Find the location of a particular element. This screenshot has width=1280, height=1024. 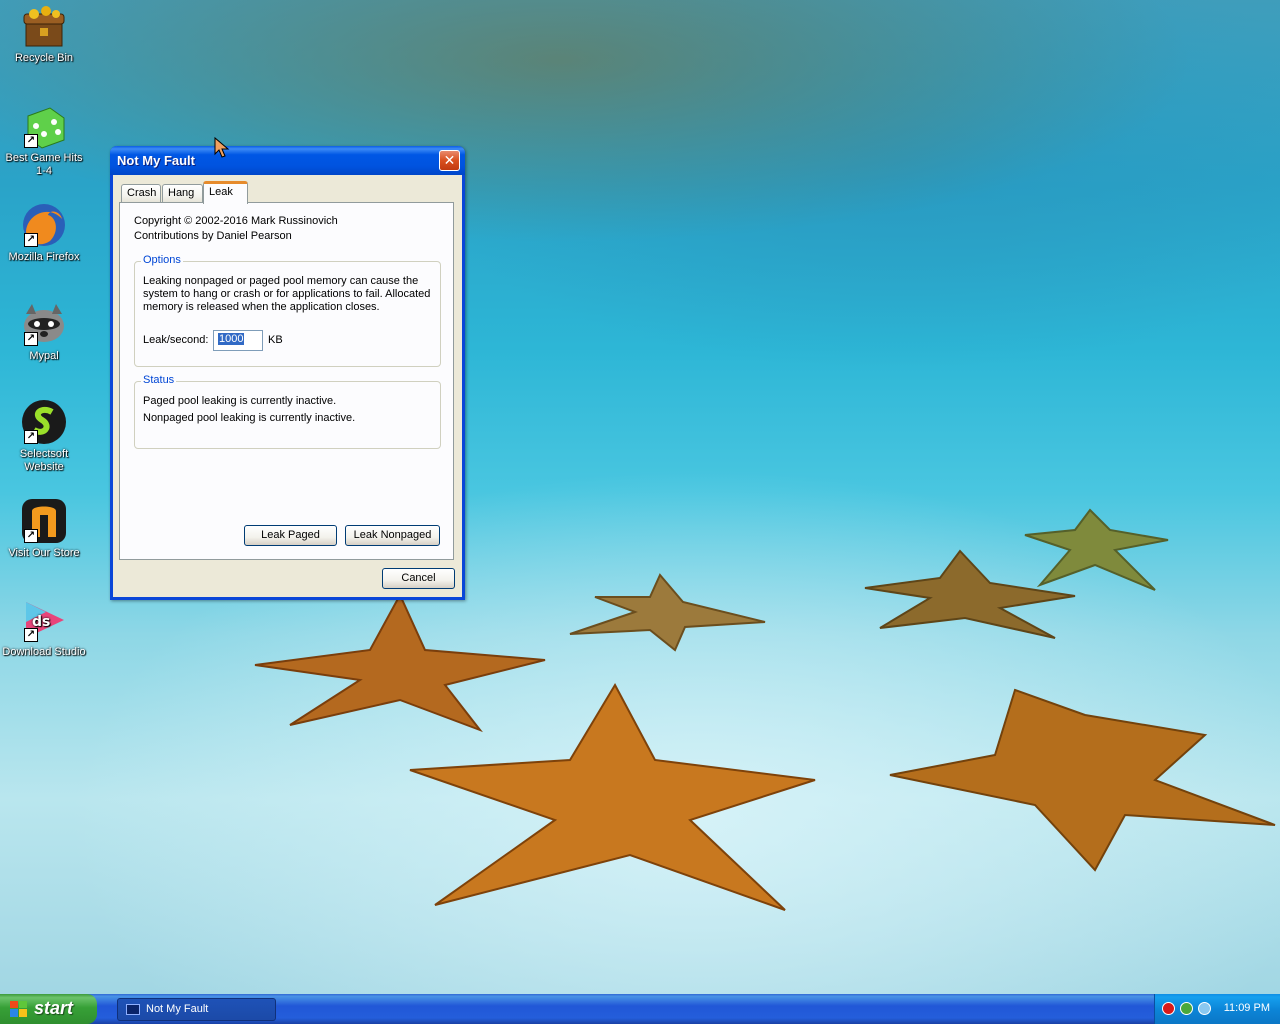

window-titlebar: Not My Fault ✕ is located at coordinates (287, 160).